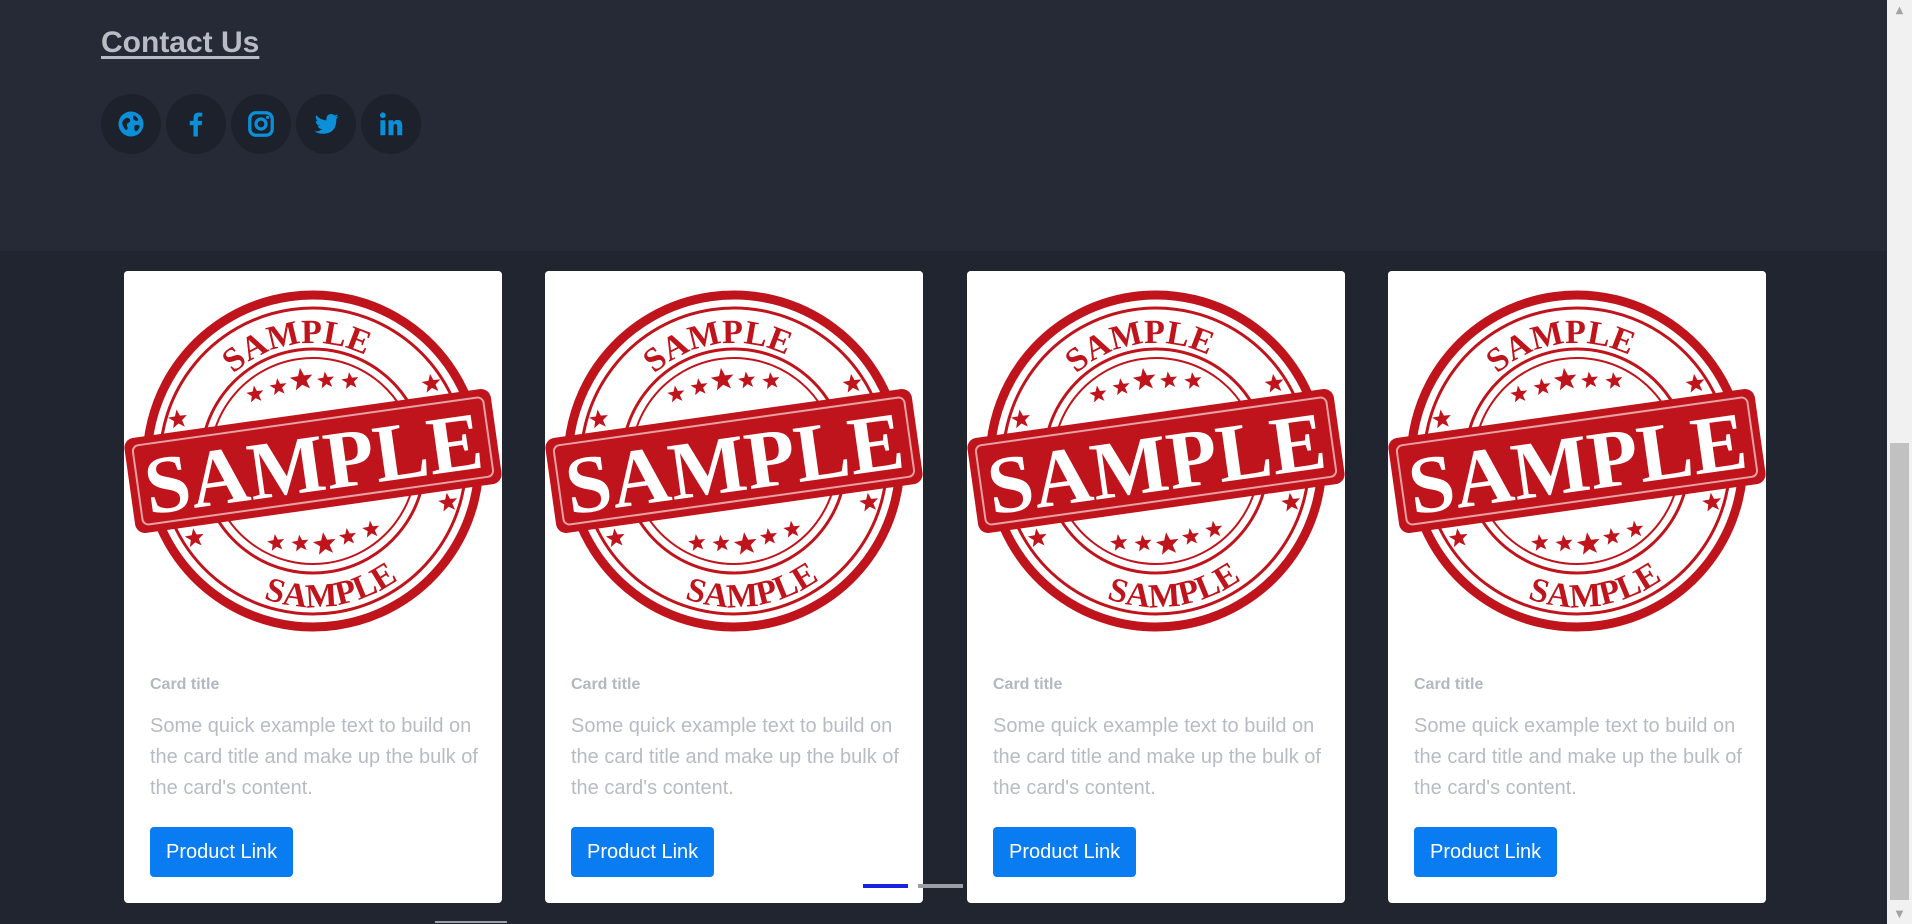  I want to click on social-twitter-button, so click(326, 124).